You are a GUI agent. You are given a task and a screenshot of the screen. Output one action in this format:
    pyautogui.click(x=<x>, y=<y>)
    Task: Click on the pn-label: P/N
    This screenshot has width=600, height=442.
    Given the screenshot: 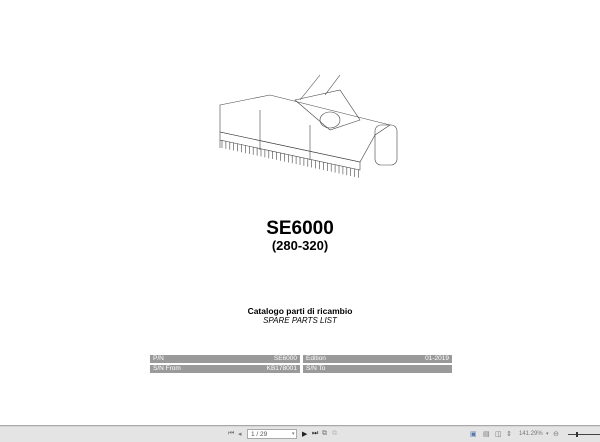 What is the action you would take?
    pyautogui.click(x=158, y=358)
    